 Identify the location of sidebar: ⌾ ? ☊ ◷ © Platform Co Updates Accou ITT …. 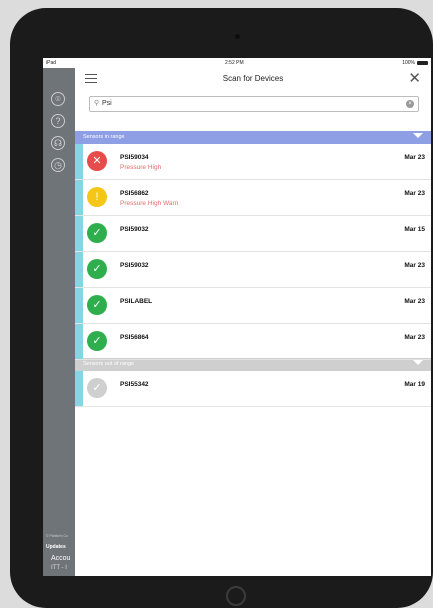
(59, 322).